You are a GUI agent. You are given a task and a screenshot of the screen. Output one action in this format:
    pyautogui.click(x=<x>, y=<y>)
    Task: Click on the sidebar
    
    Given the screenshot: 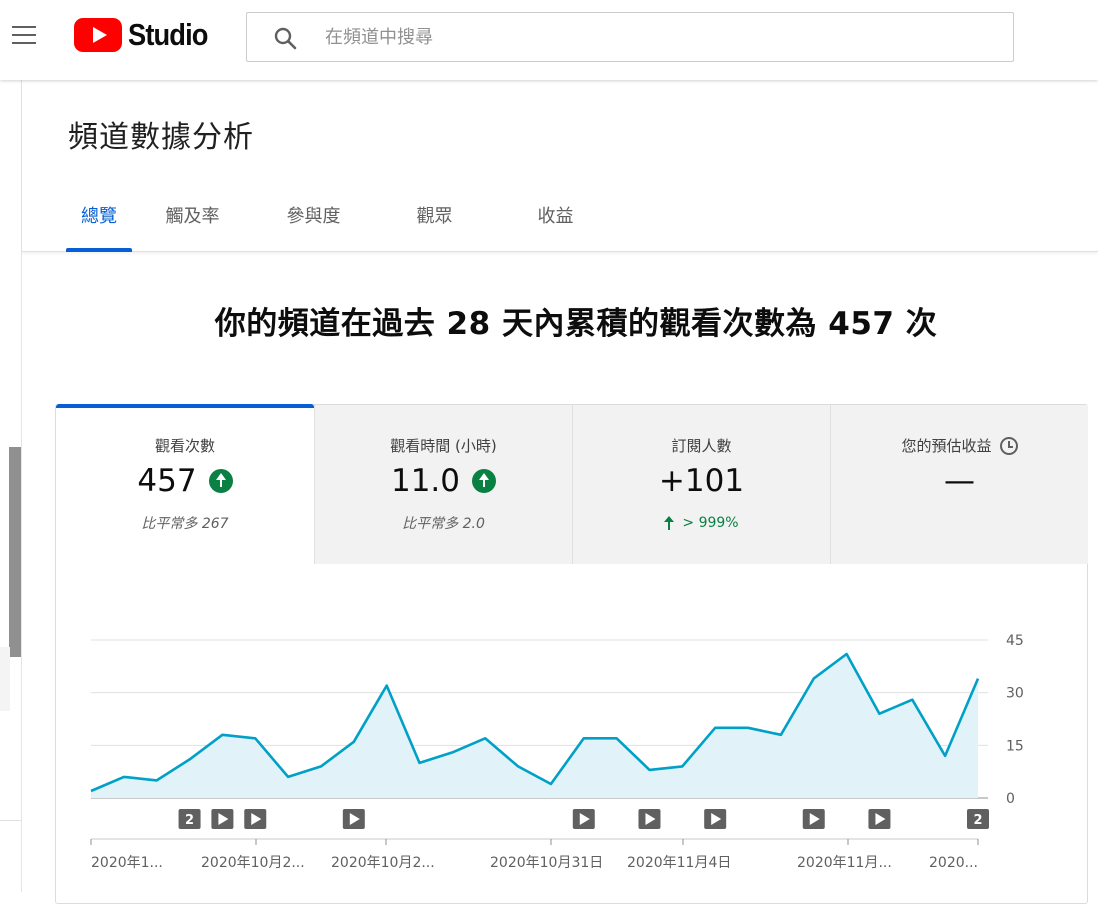 What is the action you would take?
    pyautogui.click(x=11, y=486)
    